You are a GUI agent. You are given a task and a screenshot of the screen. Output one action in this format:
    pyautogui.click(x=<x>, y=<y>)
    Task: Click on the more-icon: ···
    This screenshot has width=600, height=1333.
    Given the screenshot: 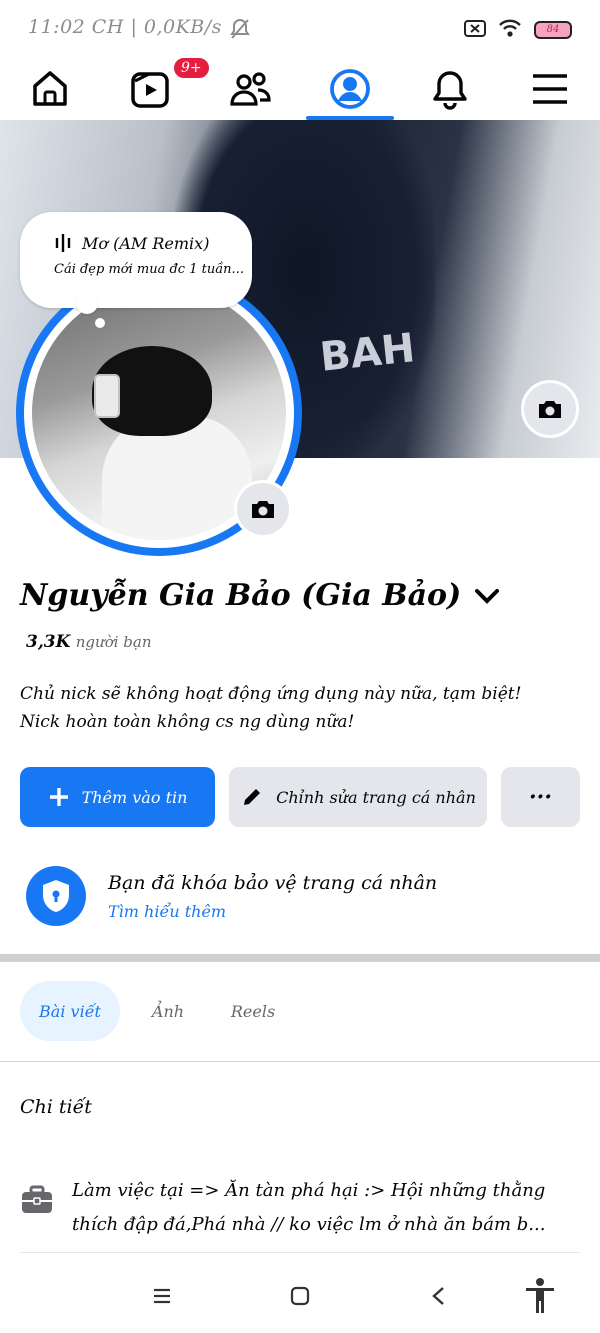 What is the action you would take?
    pyautogui.click(x=540, y=797)
    